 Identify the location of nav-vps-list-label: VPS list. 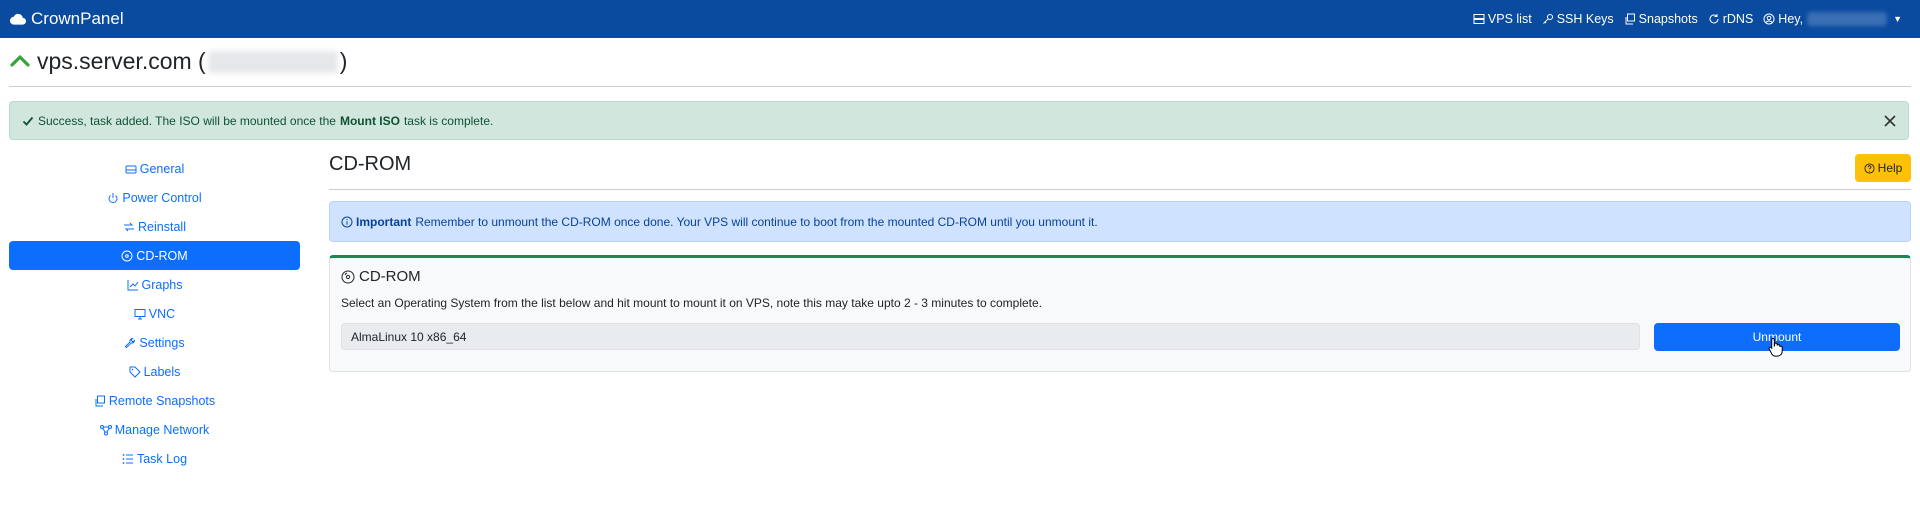
(1509, 19).